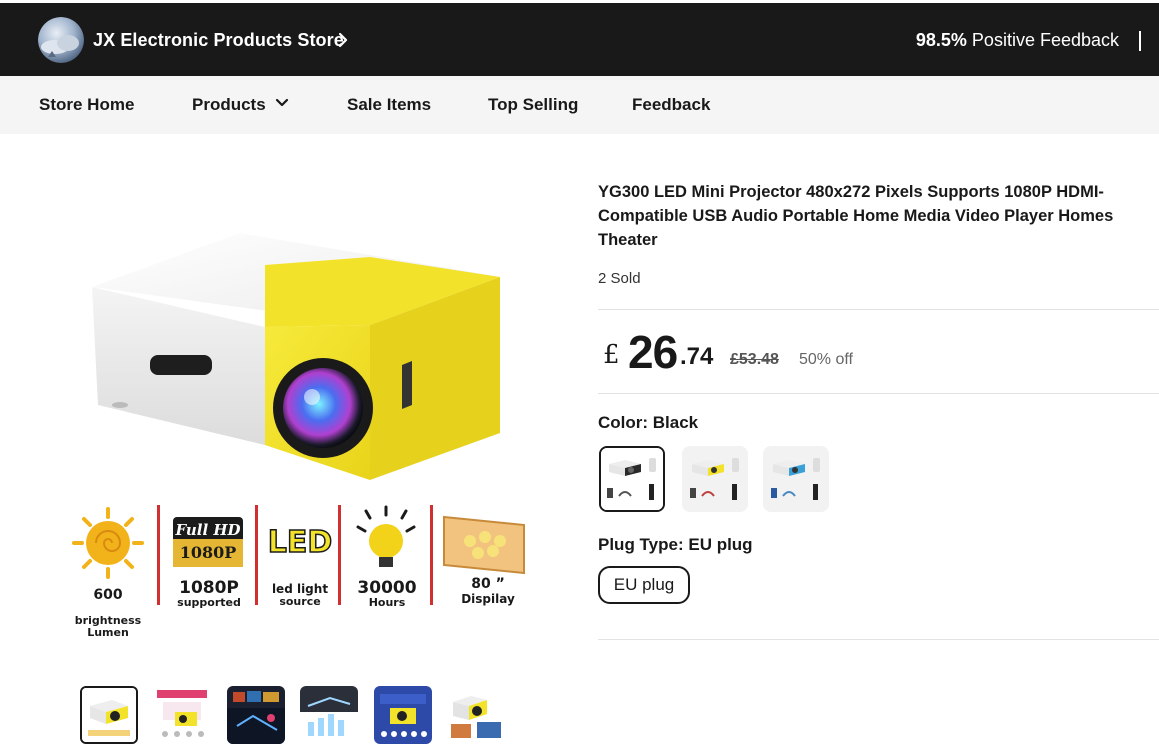  I want to click on feature-label-hours: 30000 Hours, so click(387, 594).